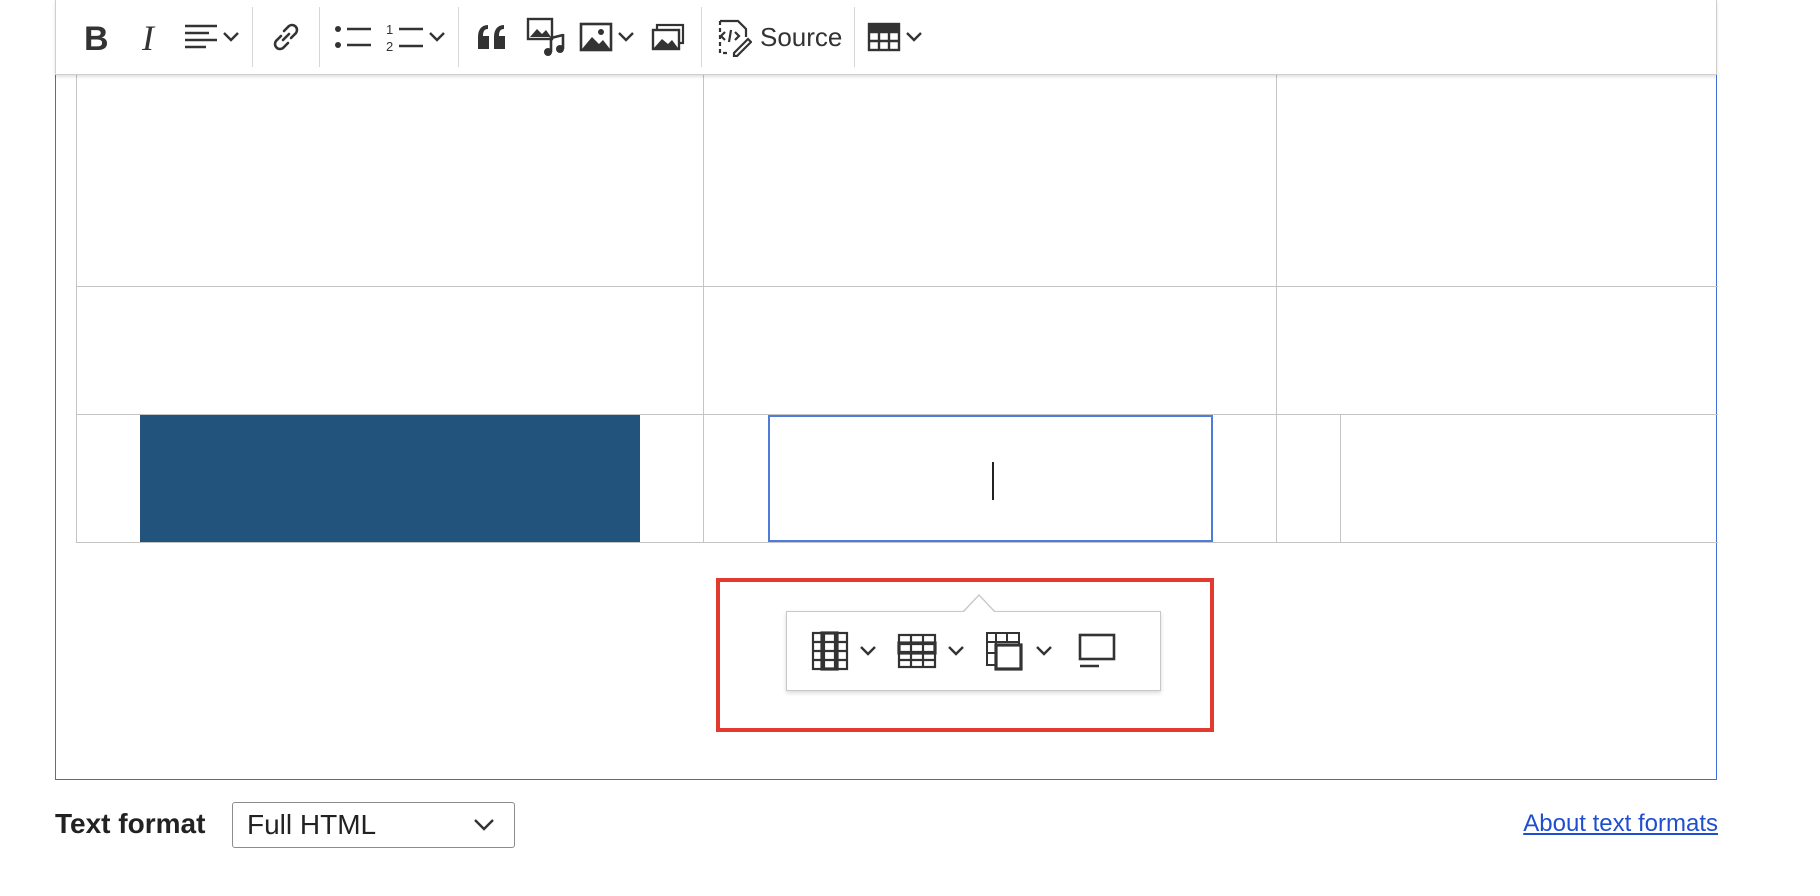 The height and width of the screenshot is (896, 1820). Describe the element at coordinates (1004, 651) in the screenshot. I see `merge-cells-icon` at that location.